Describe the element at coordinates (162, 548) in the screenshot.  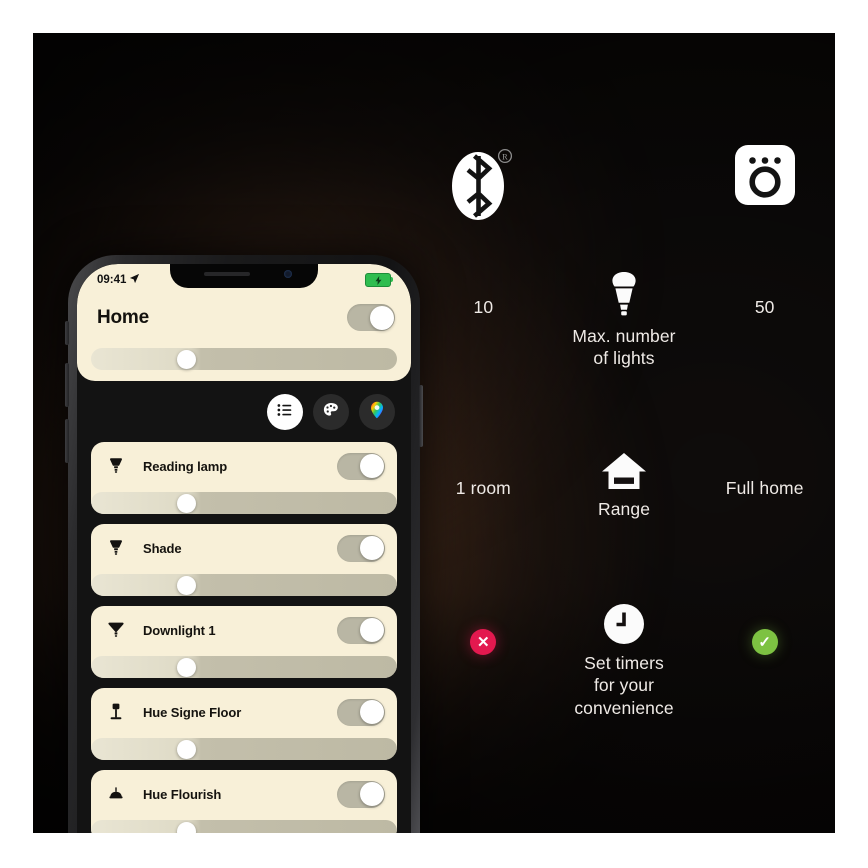
I see `list-item-label: Shade` at that location.